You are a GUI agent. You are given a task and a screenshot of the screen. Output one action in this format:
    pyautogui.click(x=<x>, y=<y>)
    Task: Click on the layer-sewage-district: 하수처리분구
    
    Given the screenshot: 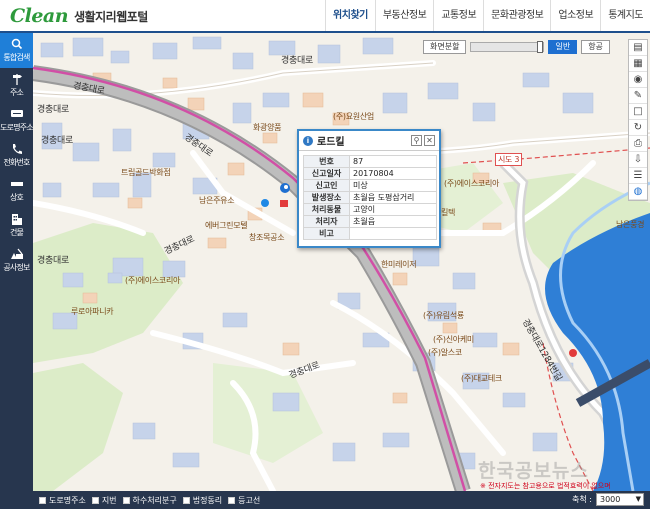 What is the action you would take?
    pyautogui.click(x=149, y=500)
    